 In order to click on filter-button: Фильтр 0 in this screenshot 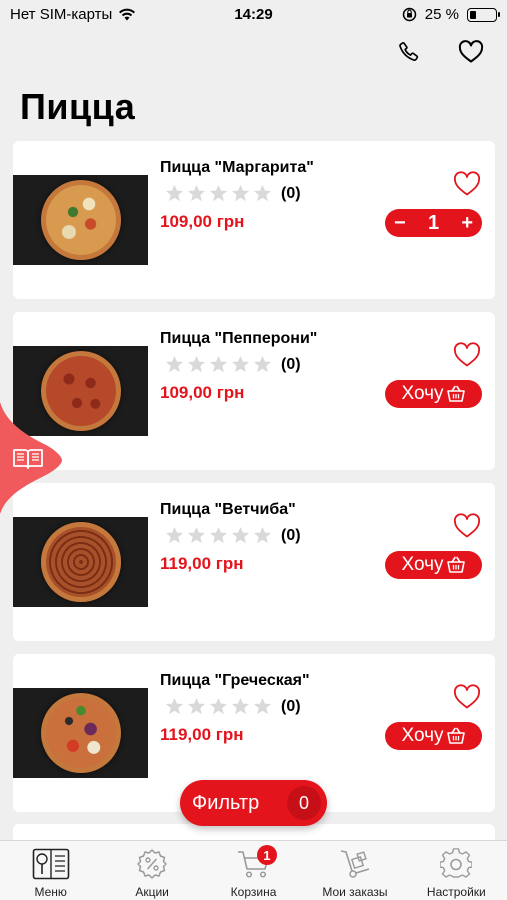, I will do `click(253, 803)`.